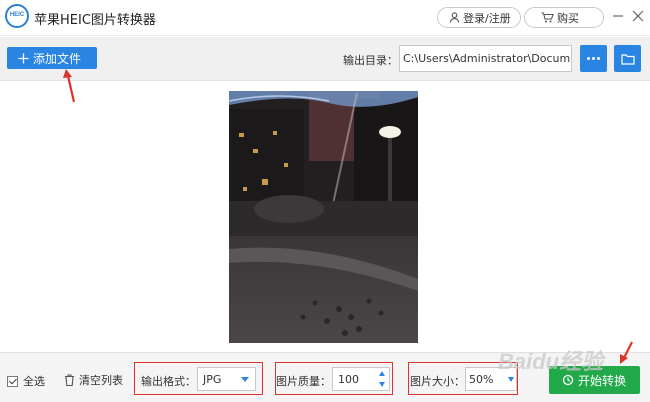 This screenshot has height=402, width=650. Describe the element at coordinates (168, 381) in the screenshot. I see `format-label: 输出格式：` at that location.